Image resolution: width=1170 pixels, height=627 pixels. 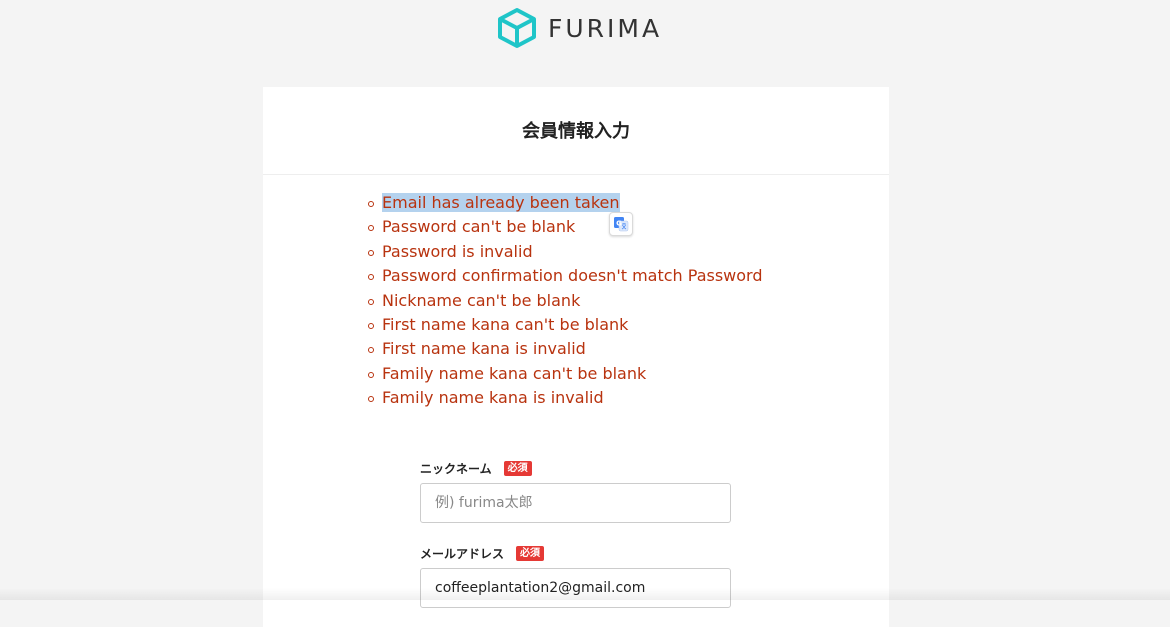 What do you see at coordinates (565, 203) in the screenshot?
I see `error-message: Email has already been taken` at bounding box center [565, 203].